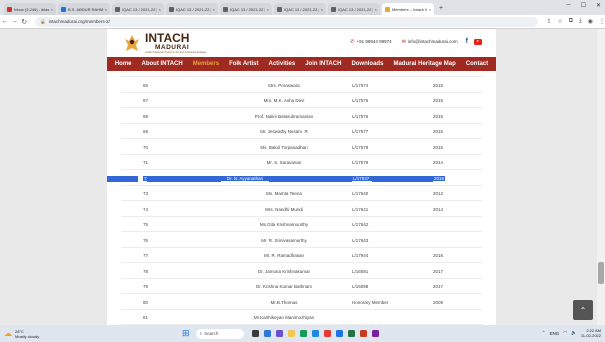 The height and width of the screenshot is (342, 605). Describe the element at coordinates (433, 41) in the screenshot. I see `email-address: info@intachmadurai.com` at that location.